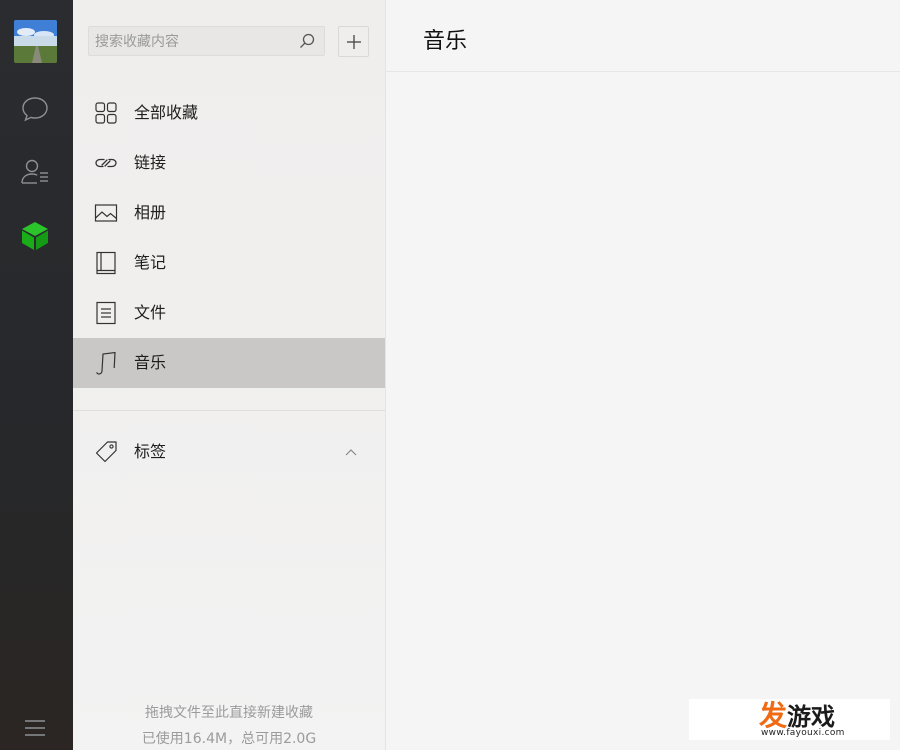  What do you see at coordinates (35, 109) in the screenshot?
I see `chat-icon` at bounding box center [35, 109].